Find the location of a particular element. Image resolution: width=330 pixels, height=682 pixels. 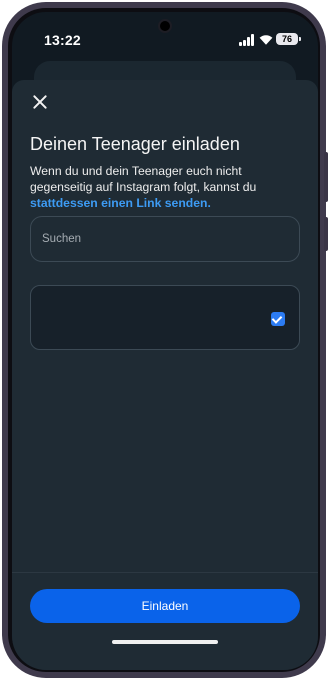

search-field is located at coordinates (165, 239).